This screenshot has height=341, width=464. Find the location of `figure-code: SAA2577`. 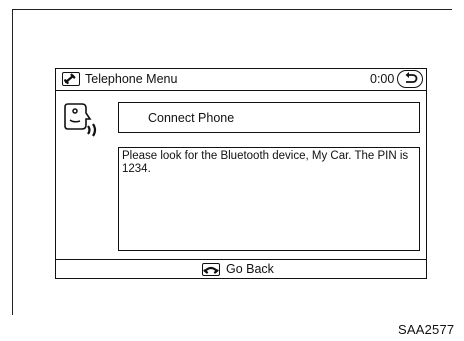

figure-code: SAA2577 is located at coordinates (426, 329).